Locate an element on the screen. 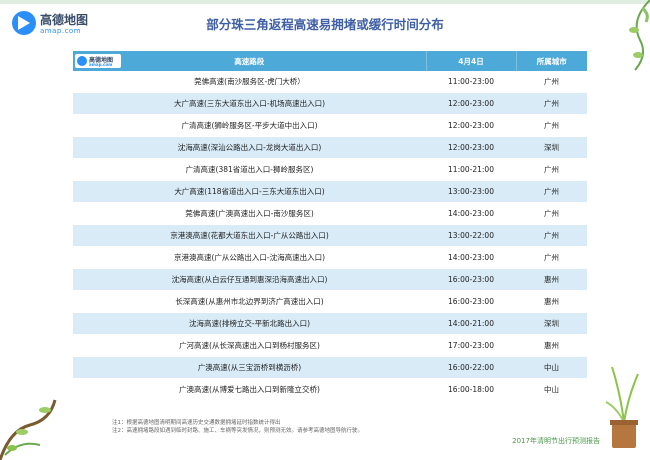 The width and height of the screenshot is (650, 460). table-logo-url: amap.com is located at coordinates (101, 64).